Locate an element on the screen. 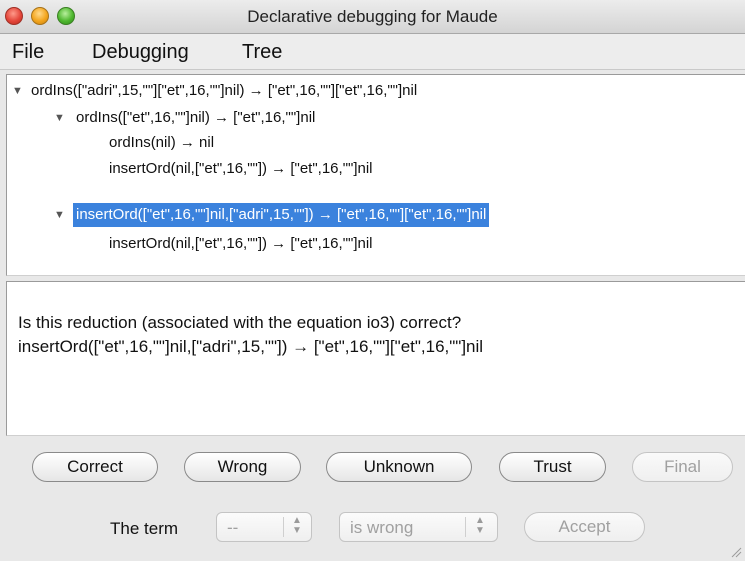 This screenshot has width=745, height=561. menu-tree: Tree is located at coordinates (262, 52).